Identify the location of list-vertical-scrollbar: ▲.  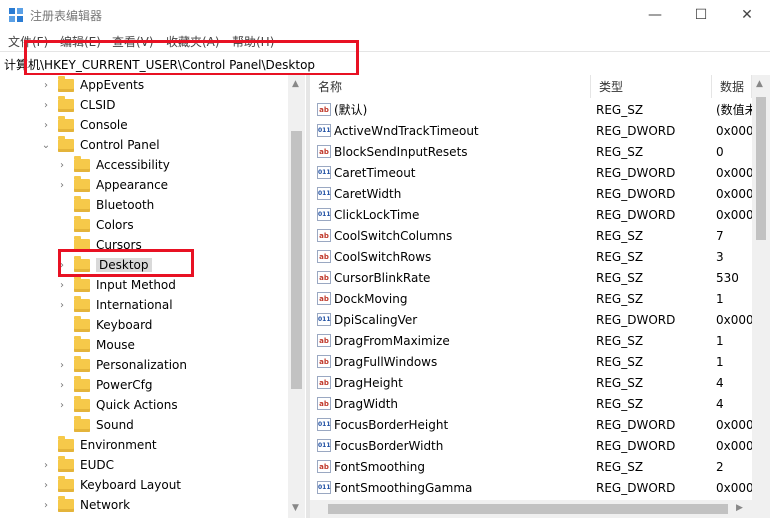
(761, 287).